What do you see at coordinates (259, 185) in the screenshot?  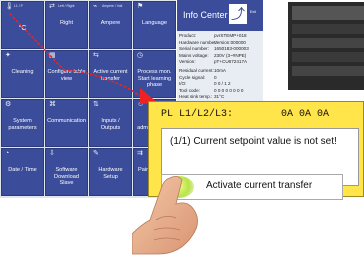 I see `activate-button-label: Activate current transfer` at bounding box center [259, 185].